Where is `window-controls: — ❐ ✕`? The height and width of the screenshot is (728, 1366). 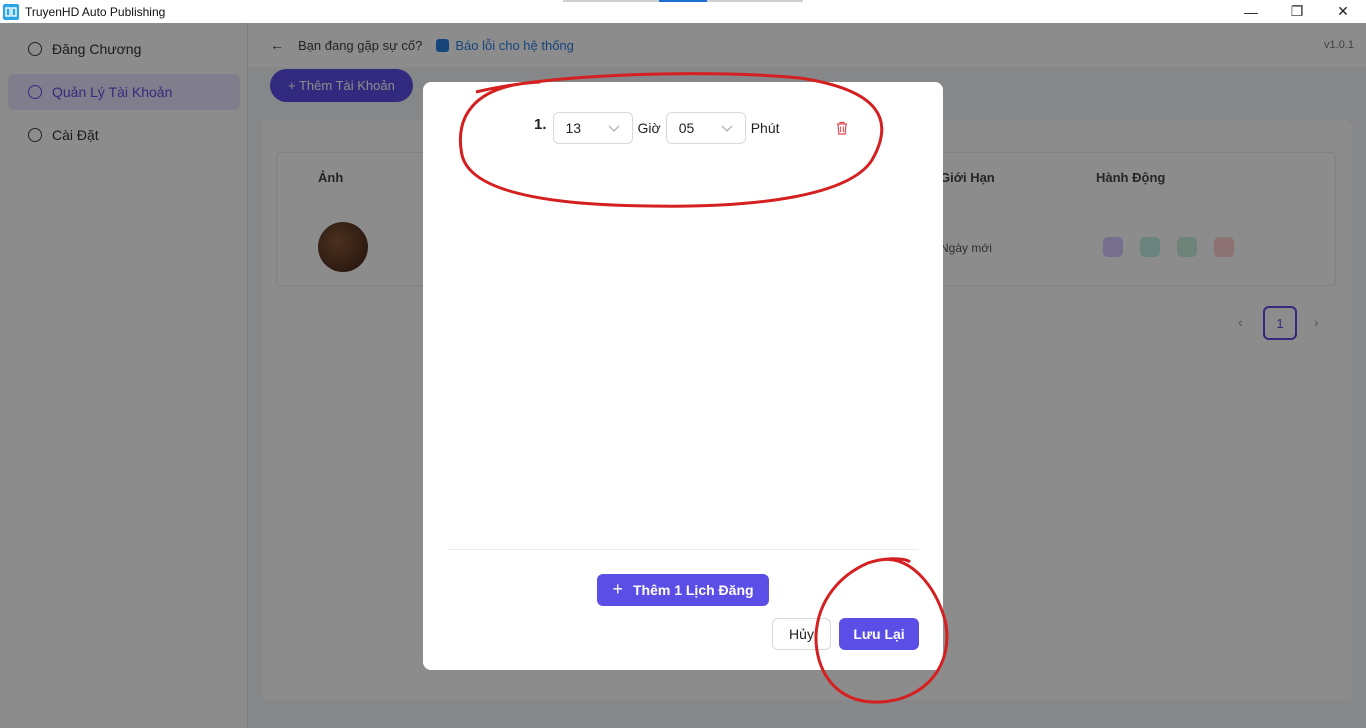
window-controls: — ❐ ✕ is located at coordinates (1297, 11).